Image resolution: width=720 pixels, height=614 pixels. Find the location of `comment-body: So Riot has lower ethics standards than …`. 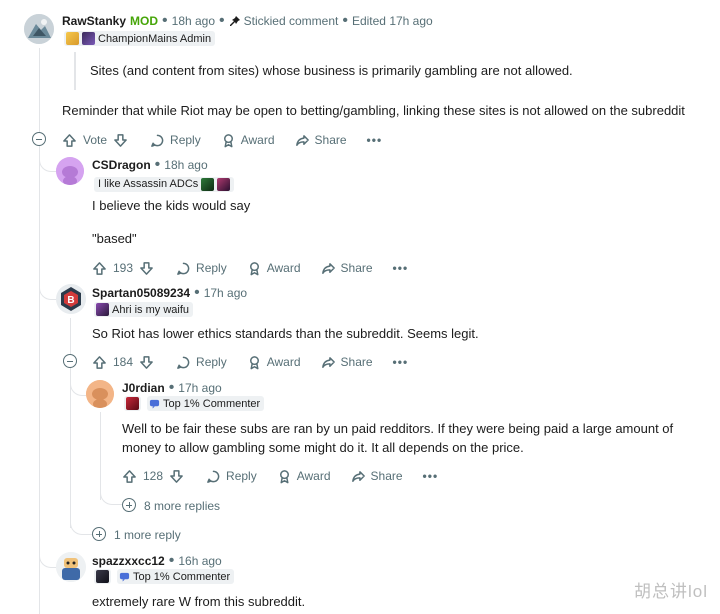

comment-body: So Riot has lower ethics standards than … is located at coordinates (285, 333).